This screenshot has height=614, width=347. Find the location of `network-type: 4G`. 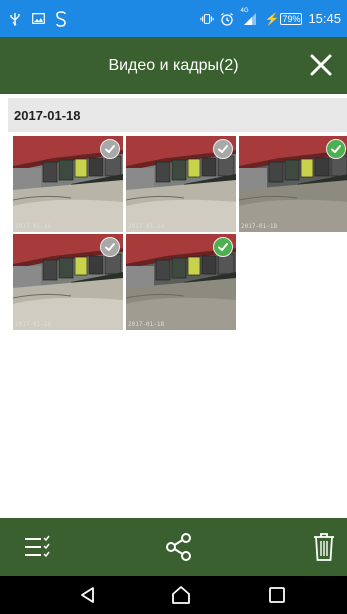

network-type: 4G is located at coordinates (244, 10).